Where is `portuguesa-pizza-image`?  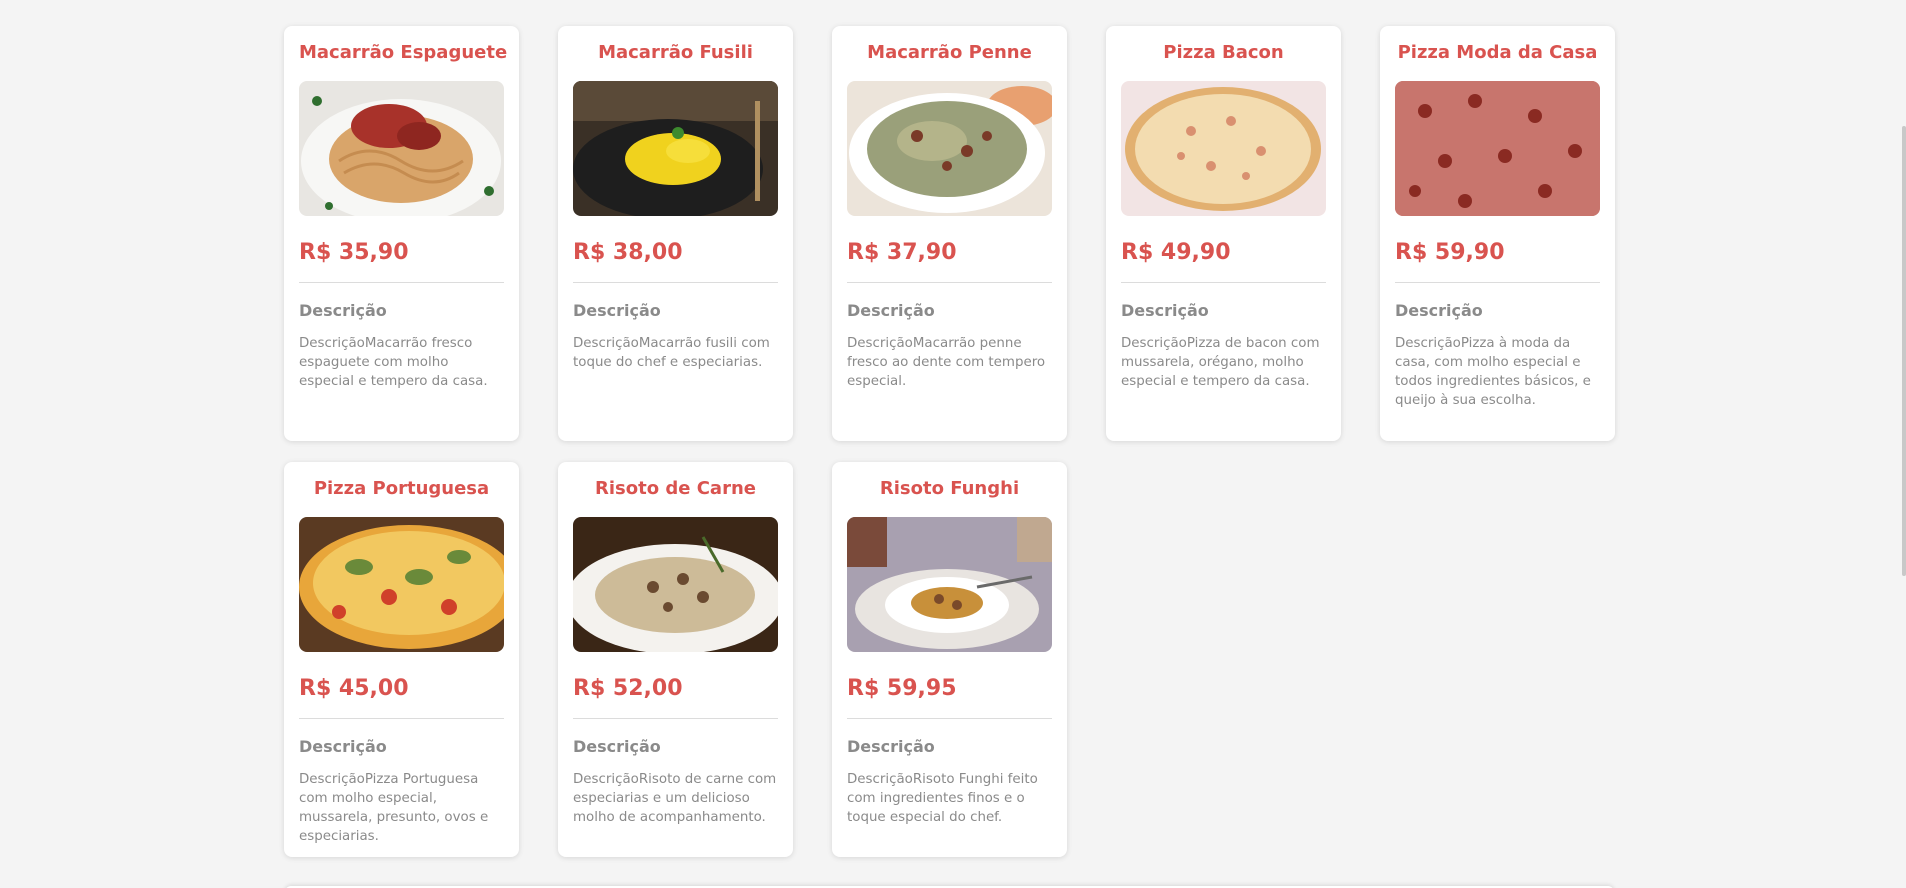
portuguesa-pizza-image is located at coordinates (401, 584).